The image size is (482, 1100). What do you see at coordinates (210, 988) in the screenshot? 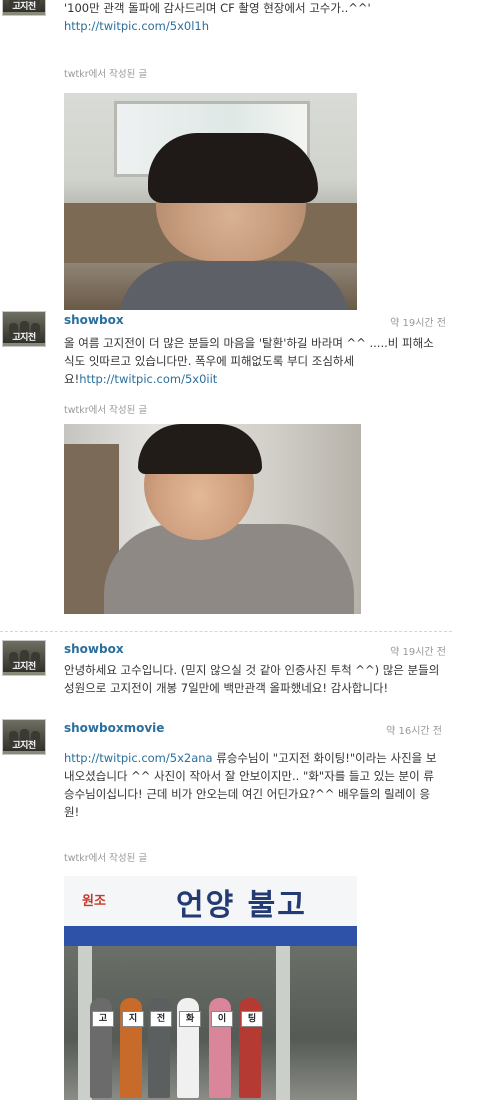
I see `tweet-photo: 원조 언양 불고 고 지 전 화 이 팅` at bounding box center [210, 988].